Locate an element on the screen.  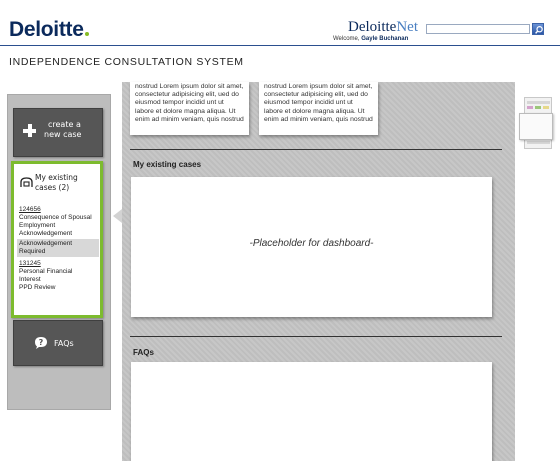
brand-dot is located at coordinates (86, 34).